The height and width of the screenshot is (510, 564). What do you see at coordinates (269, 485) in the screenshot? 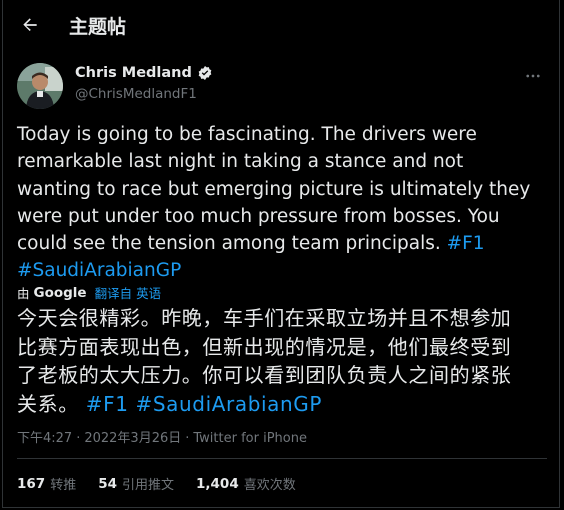
I see `likes-label: 喜欢次数` at bounding box center [269, 485].